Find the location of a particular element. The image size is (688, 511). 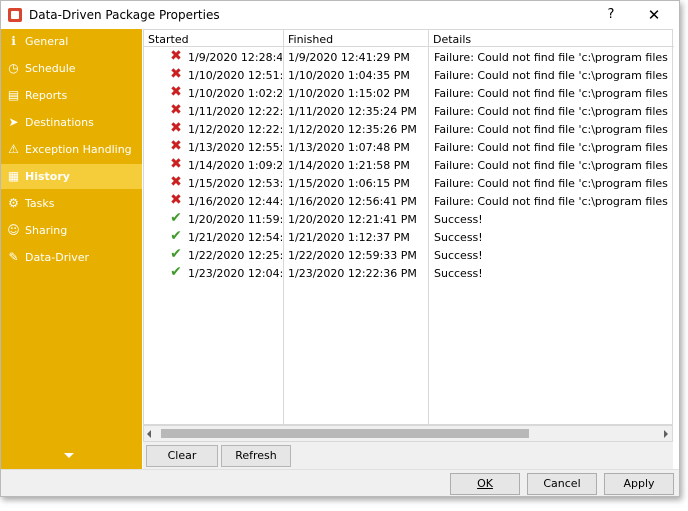

scroll-left-arrow-icon is located at coordinates (149, 434).